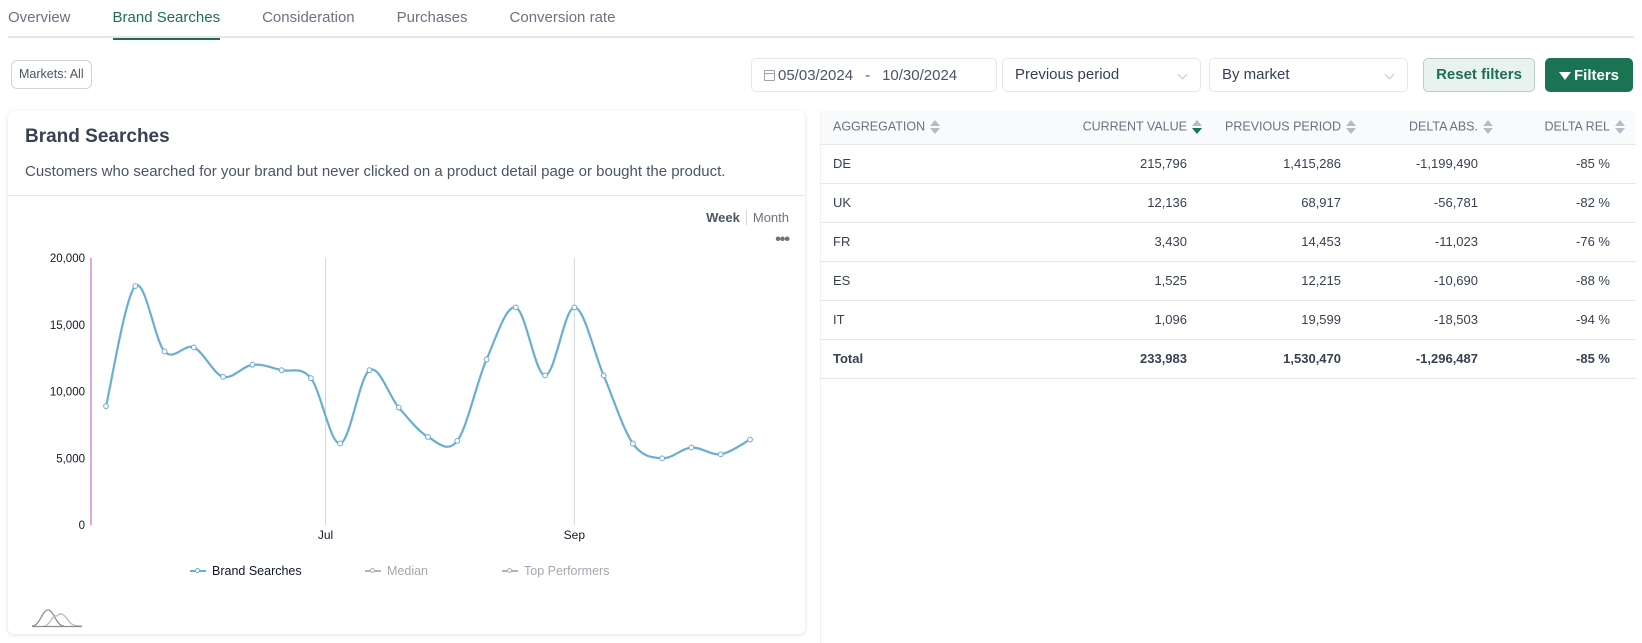 This screenshot has height=643, width=1642. I want to click on legend-brand-searches: Brand Searches, so click(246, 571).